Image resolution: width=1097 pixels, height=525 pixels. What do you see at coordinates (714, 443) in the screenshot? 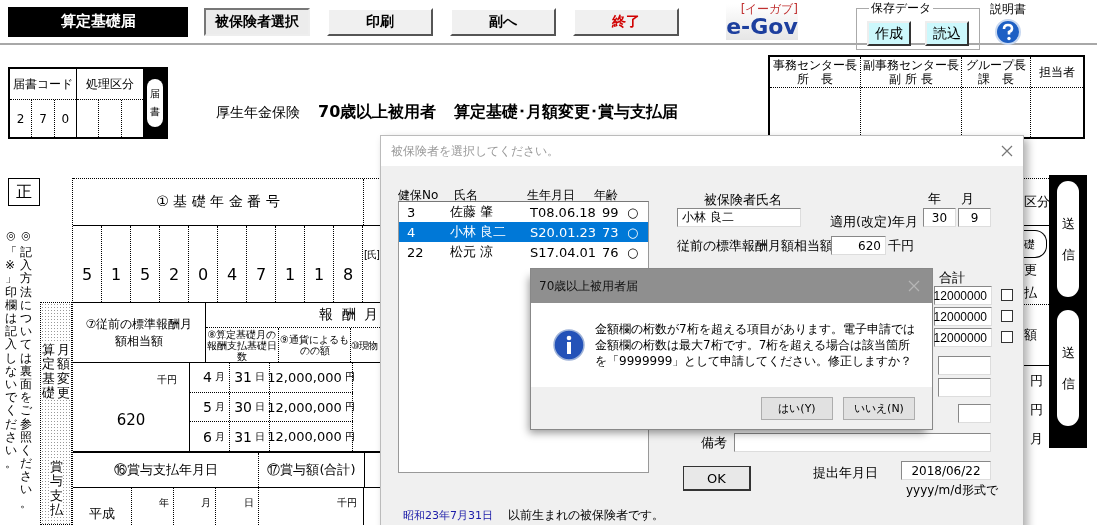
I see `field-label: 備考` at bounding box center [714, 443].